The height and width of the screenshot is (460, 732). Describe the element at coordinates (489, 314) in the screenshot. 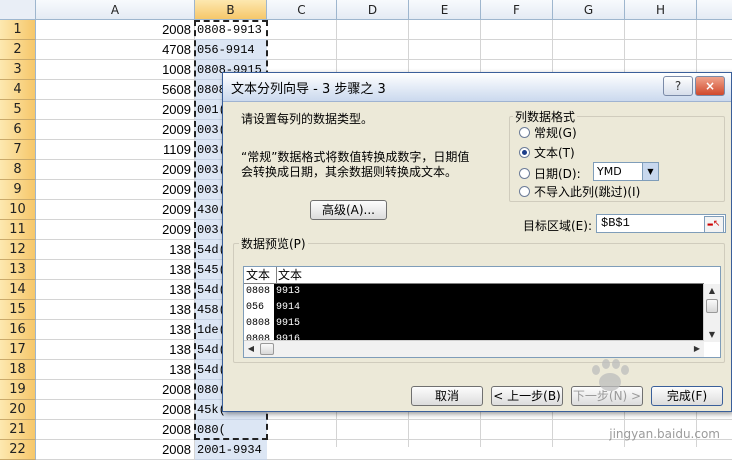

I see `preview-column-2-selected: 9913 9914 9915 9916` at that location.